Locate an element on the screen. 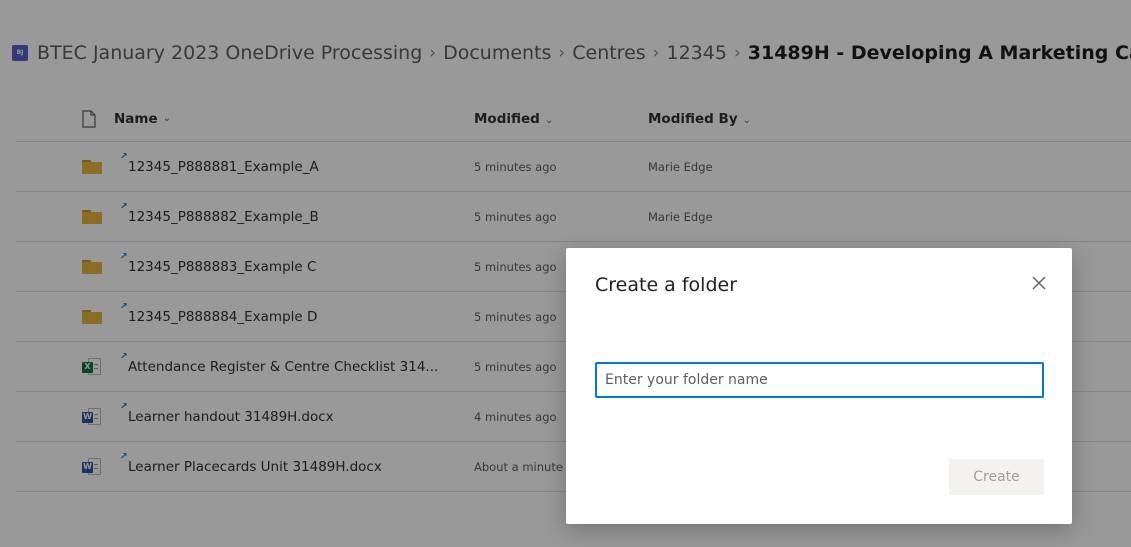  close-button is located at coordinates (1039, 283).